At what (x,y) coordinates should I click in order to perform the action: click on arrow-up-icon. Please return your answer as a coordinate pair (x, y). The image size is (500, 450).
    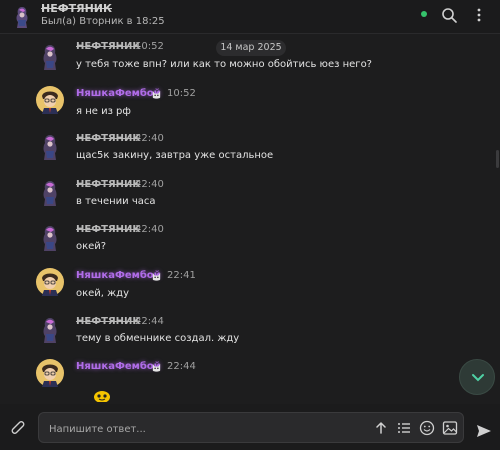
    Looking at the image, I should click on (381, 428).